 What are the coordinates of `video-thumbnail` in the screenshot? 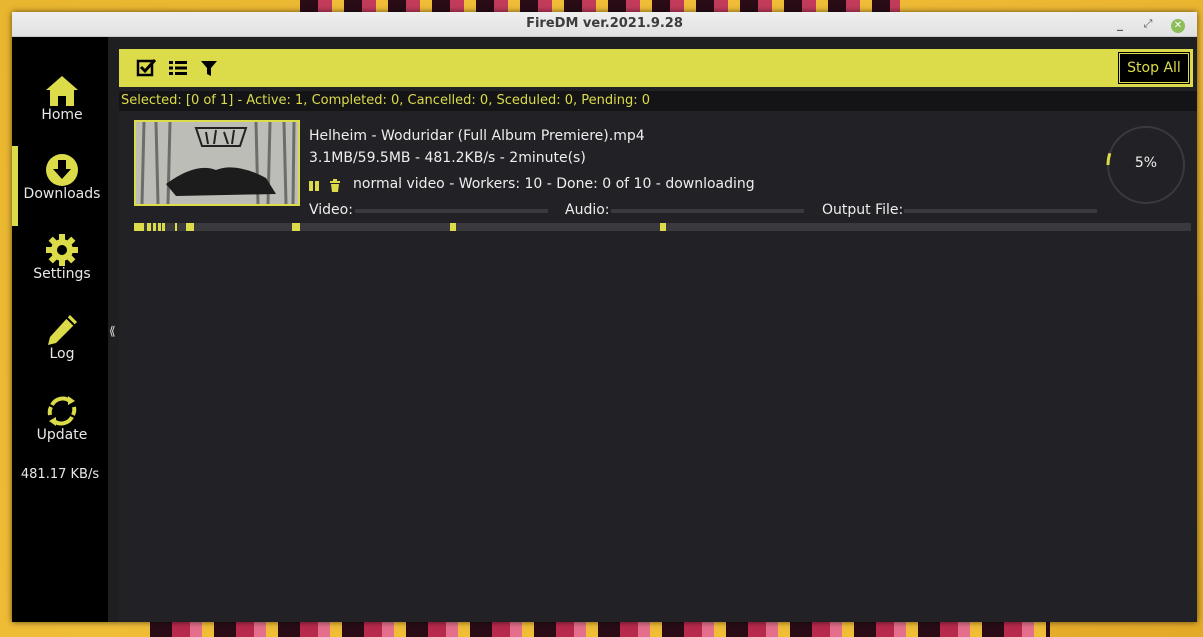 It's located at (217, 163).